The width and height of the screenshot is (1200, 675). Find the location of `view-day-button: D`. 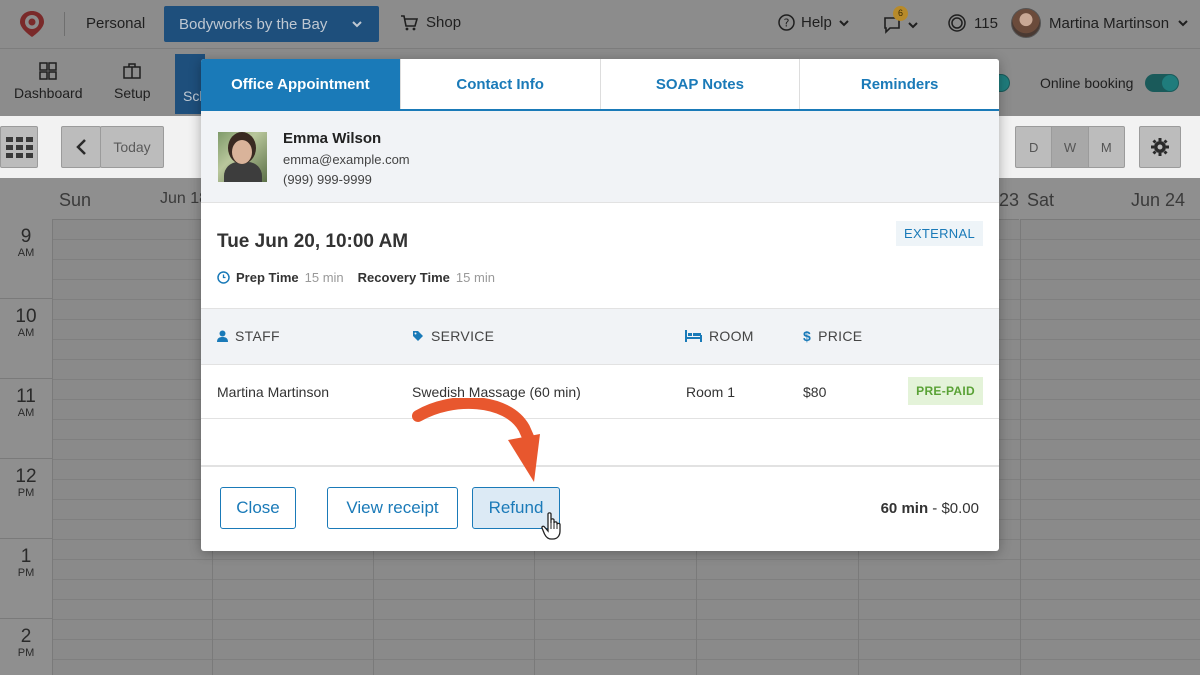

view-day-button: D is located at coordinates (1034, 147).